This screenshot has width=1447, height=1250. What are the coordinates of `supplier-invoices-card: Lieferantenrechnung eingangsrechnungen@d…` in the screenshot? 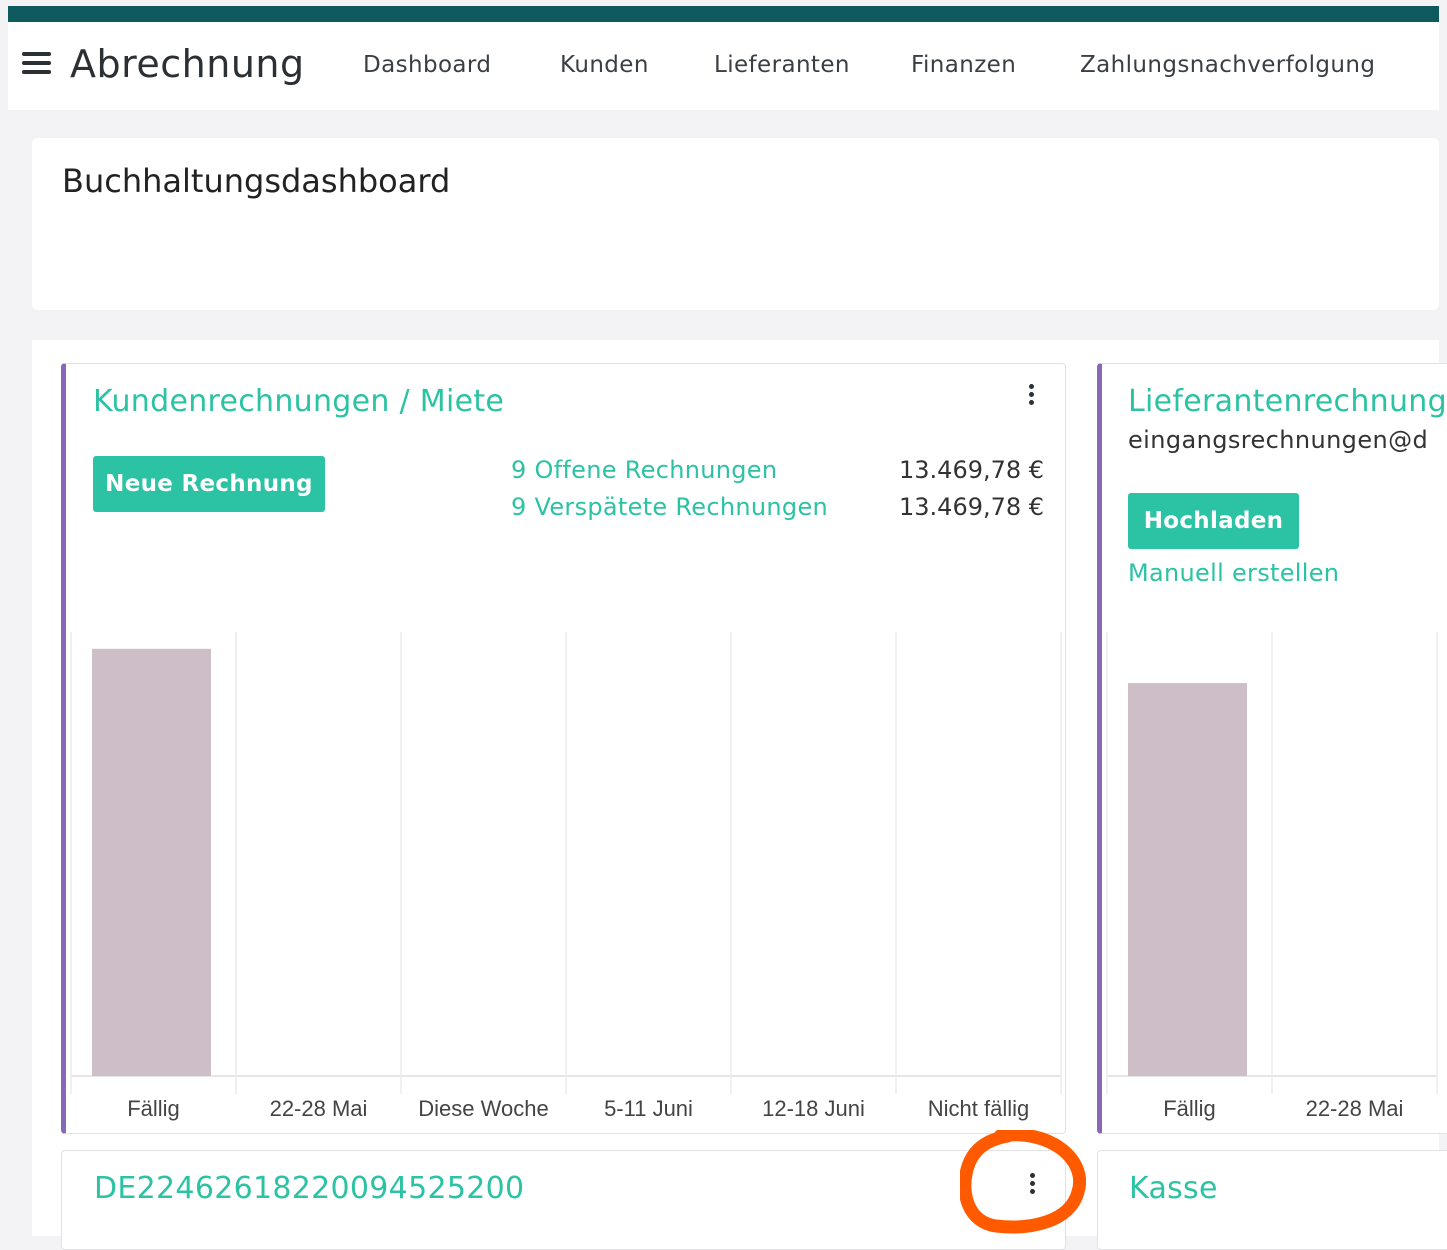 It's located at (1272, 748).